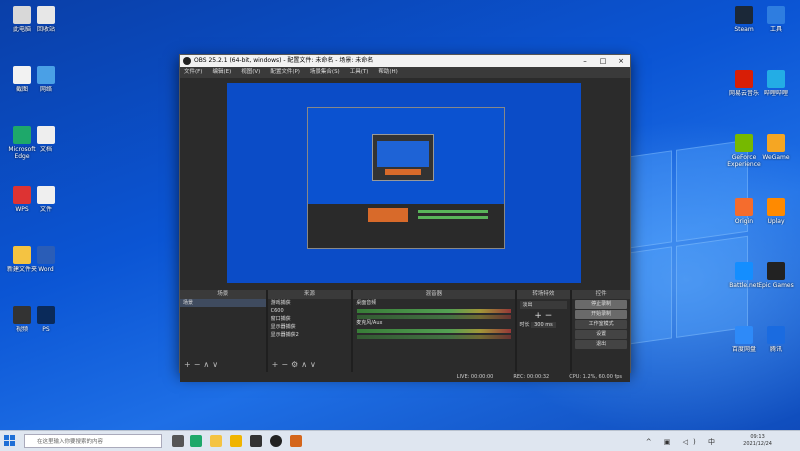  What do you see at coordinates (46, 329) in the screenshot?
I see `desktop-icon-label: PS` at bounding box center [46, 329].